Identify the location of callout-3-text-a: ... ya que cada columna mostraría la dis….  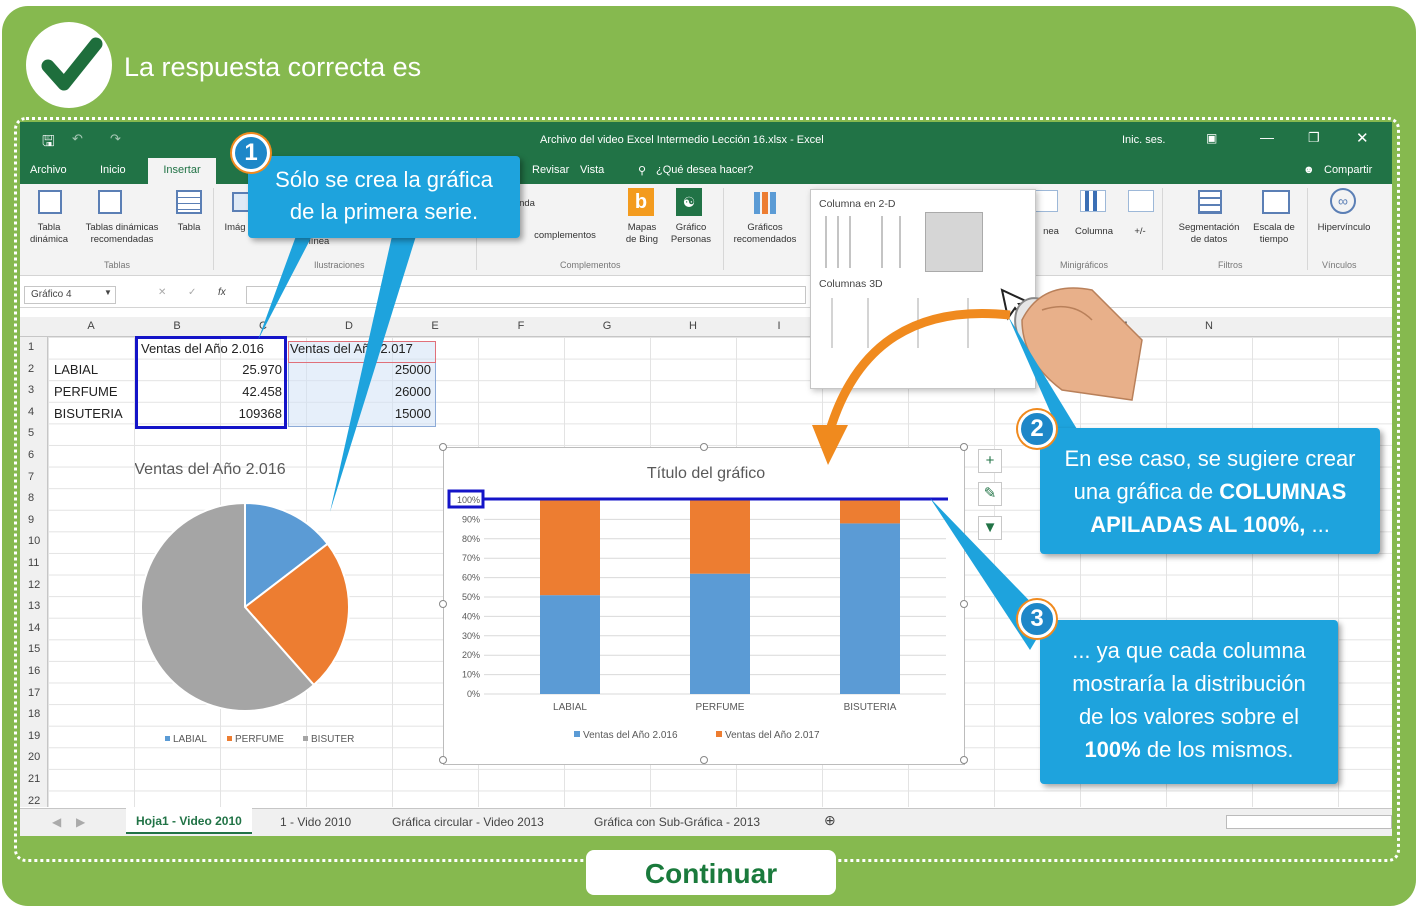
(1189, 683).